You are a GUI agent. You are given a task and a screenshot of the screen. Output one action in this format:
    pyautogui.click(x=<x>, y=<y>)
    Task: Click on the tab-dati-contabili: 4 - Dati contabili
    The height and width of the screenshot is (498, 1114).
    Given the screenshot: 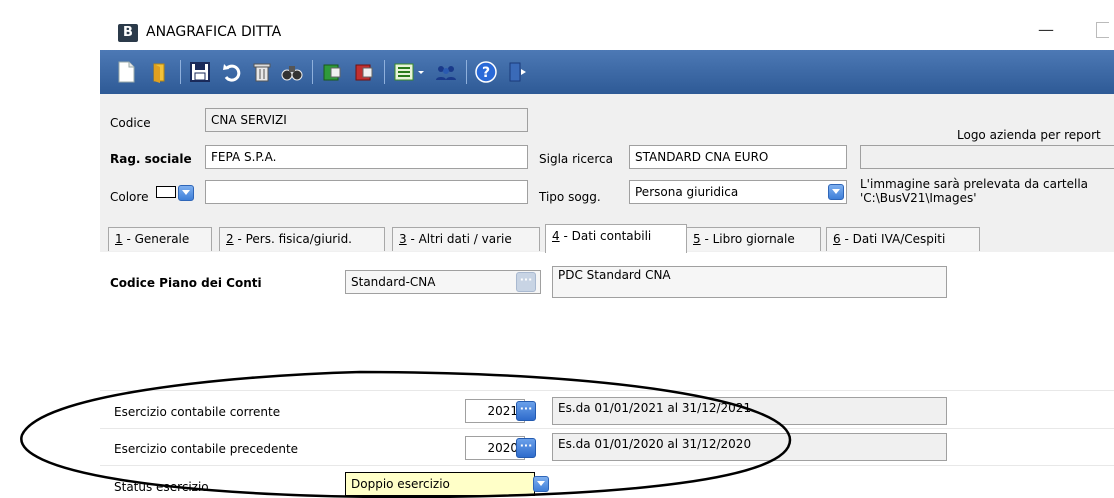 What is the action you would take?
    pyautogui.click(x=616, y=238)
    